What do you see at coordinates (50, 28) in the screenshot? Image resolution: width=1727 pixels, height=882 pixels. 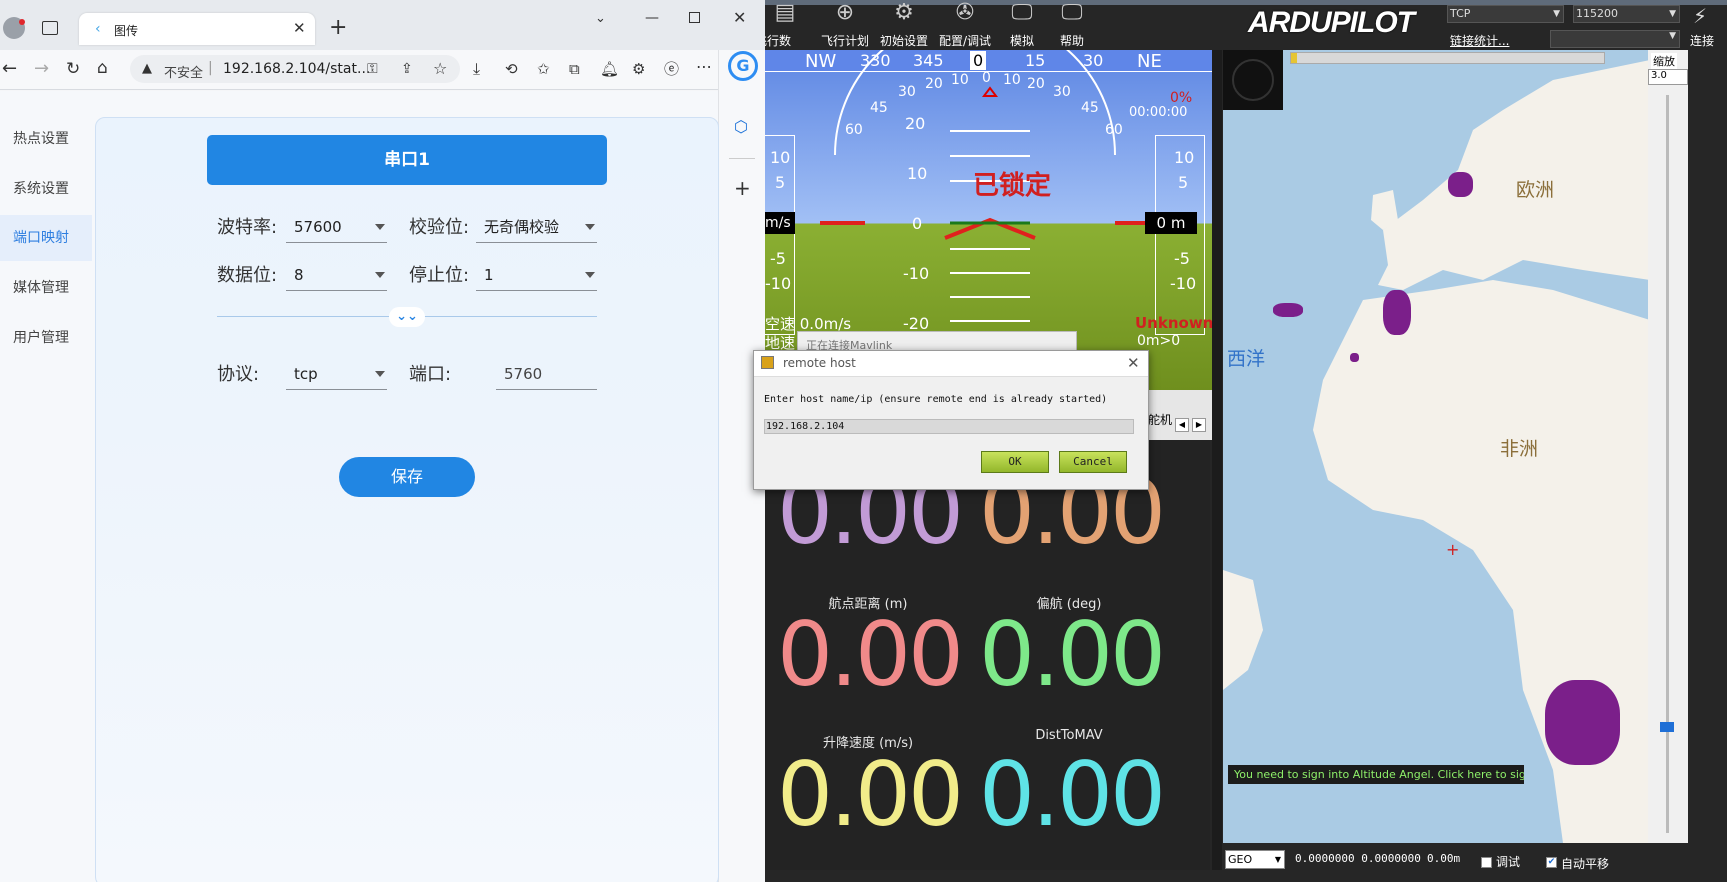 I see `tab-actions-icon` at bounding box center [50, 28].